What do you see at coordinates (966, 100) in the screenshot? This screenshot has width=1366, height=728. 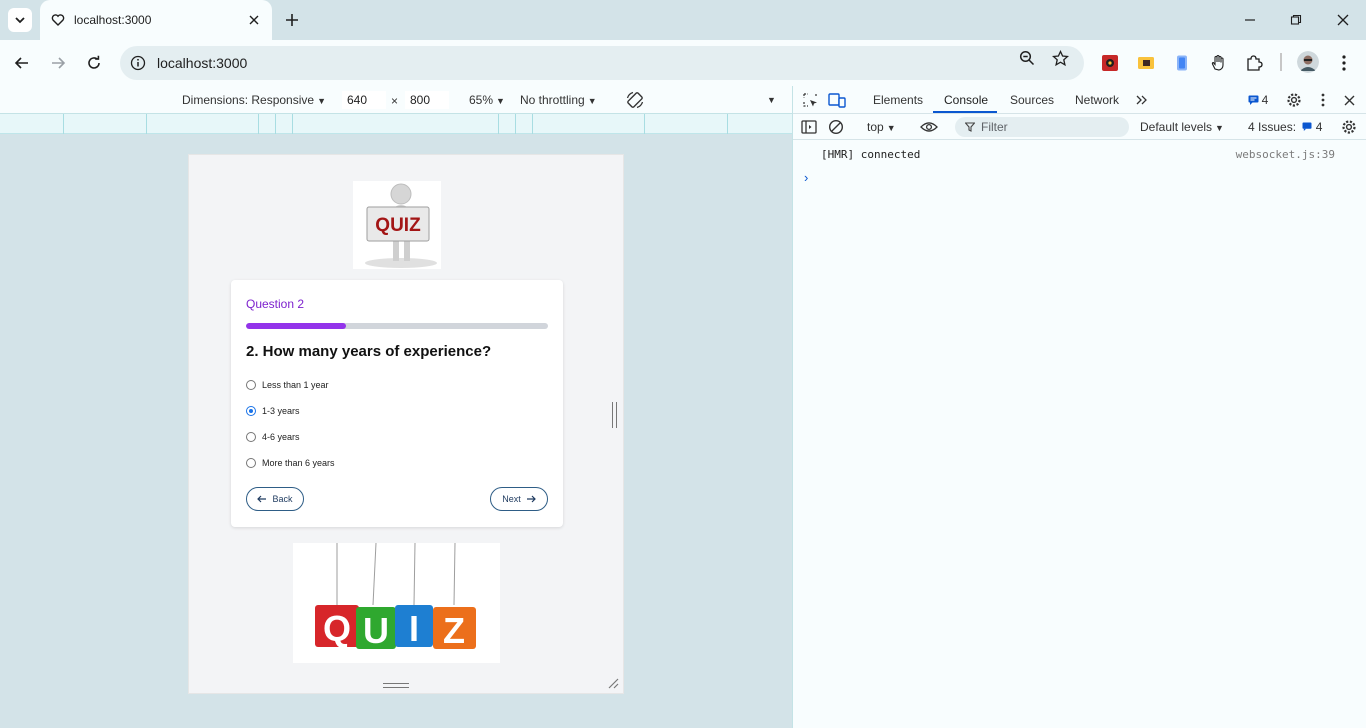 I see `tab-console: Console` at bounding box center [966, 100].